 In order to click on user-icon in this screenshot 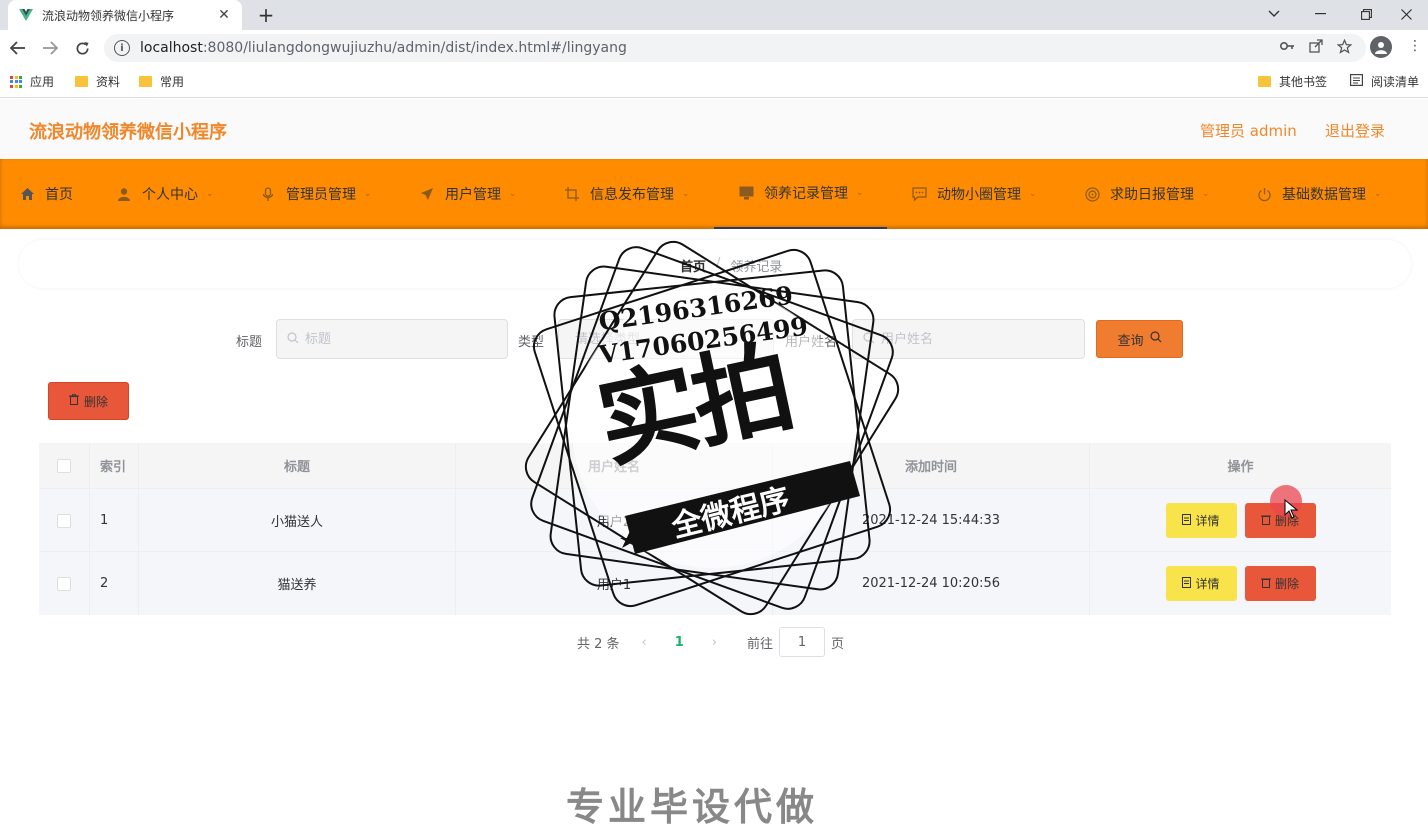, I will do `click(124, 194)`.